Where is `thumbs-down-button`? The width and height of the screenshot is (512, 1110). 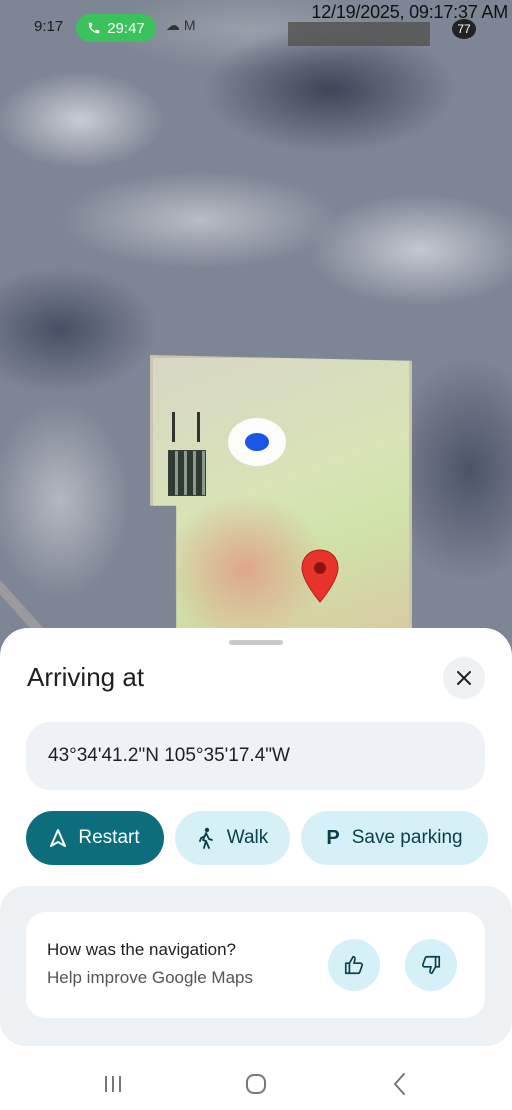
thumbs-down-button is located at coordinates (431, 965).